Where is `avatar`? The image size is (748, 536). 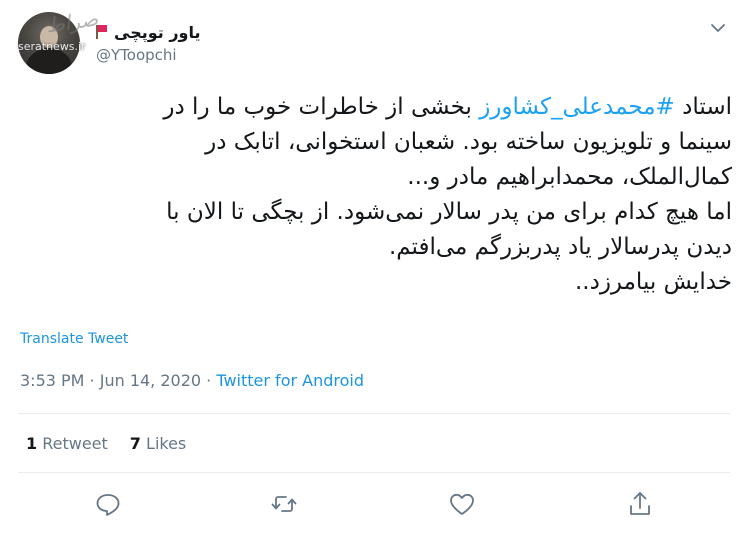
avatar is located at coordinates (49, 43).